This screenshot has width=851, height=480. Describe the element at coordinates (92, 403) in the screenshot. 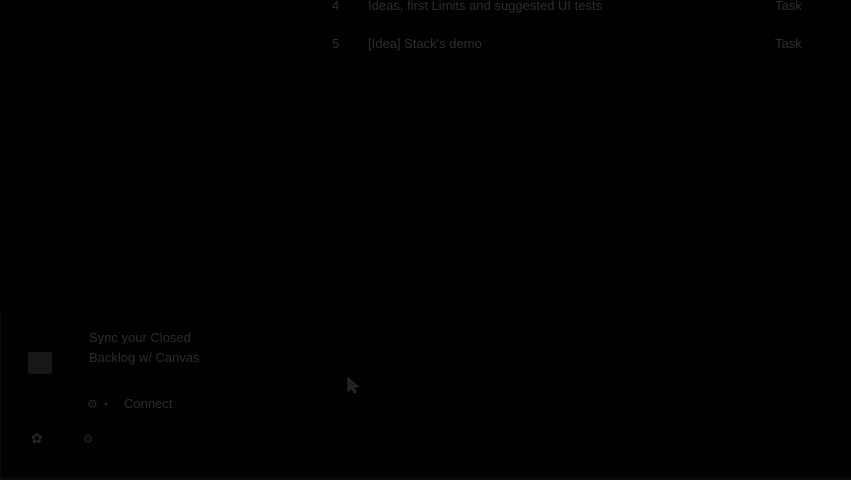

I see `settings-icon: ⚙` at that location.